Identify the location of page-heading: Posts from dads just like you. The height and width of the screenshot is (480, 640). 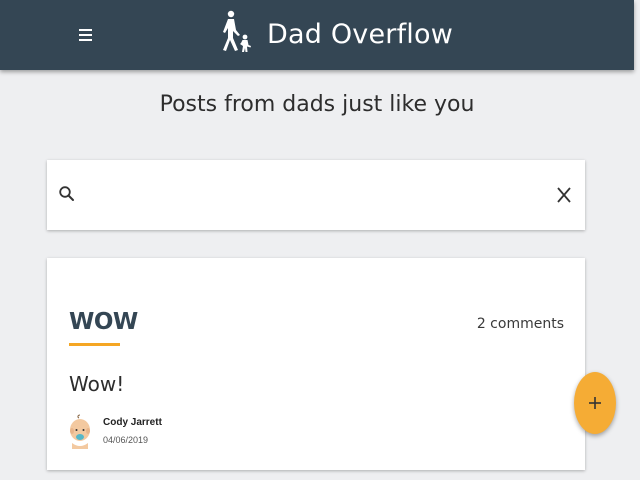
(317, 104).